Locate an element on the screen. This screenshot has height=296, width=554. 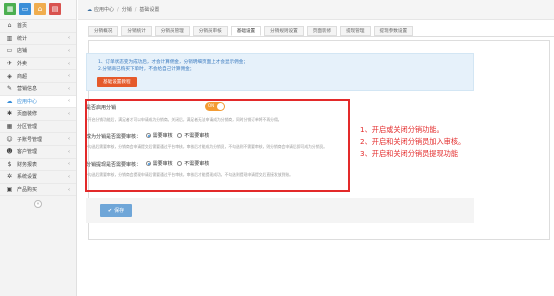
notice-line-1: 1、订单状态变为成功后，才会计算佣金，分销明细页面上才会显示佣金； is located at coordinates (173, 62).